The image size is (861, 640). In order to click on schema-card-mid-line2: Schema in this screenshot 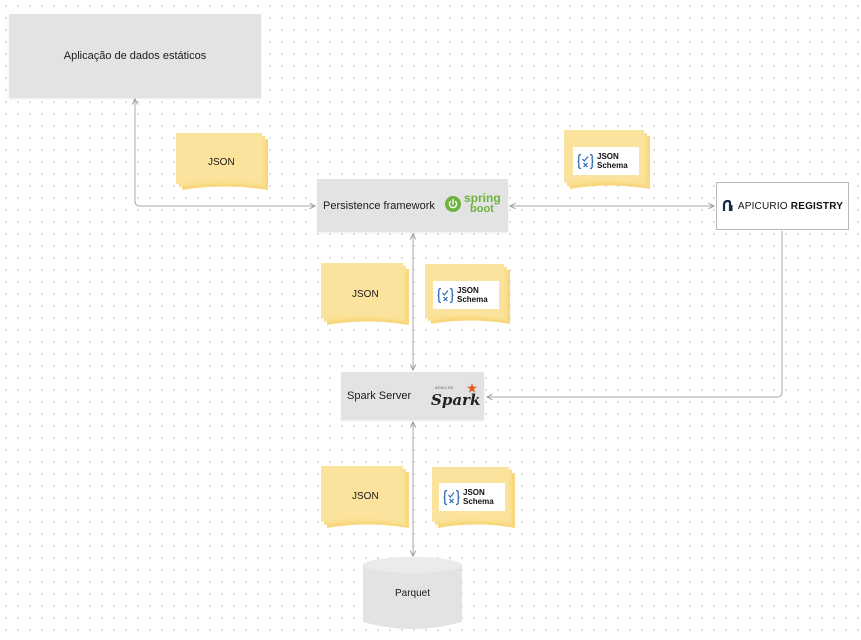, I will do `click(472, 299)`.